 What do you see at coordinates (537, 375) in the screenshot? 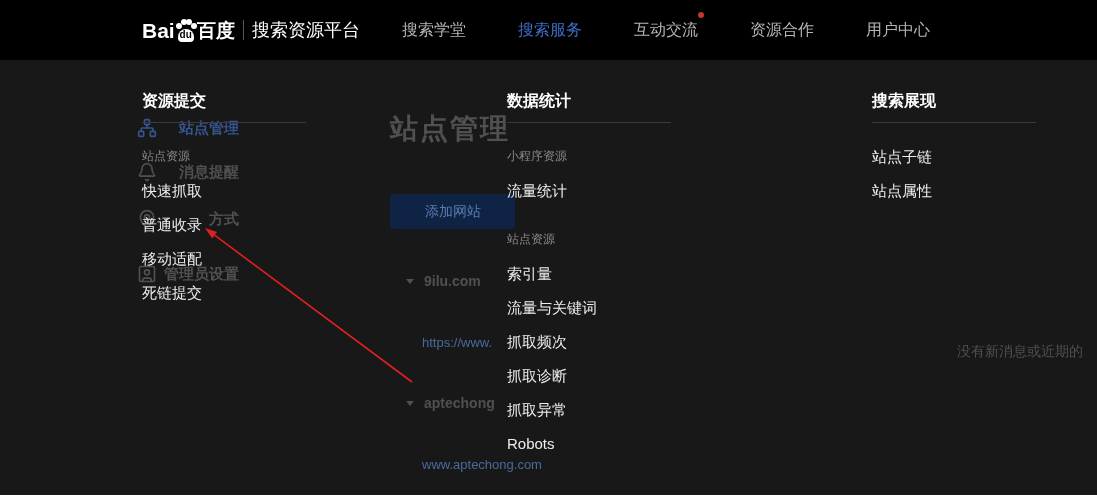
I see `menu-item: 抓取诊断` at bounding box center [537, 375].